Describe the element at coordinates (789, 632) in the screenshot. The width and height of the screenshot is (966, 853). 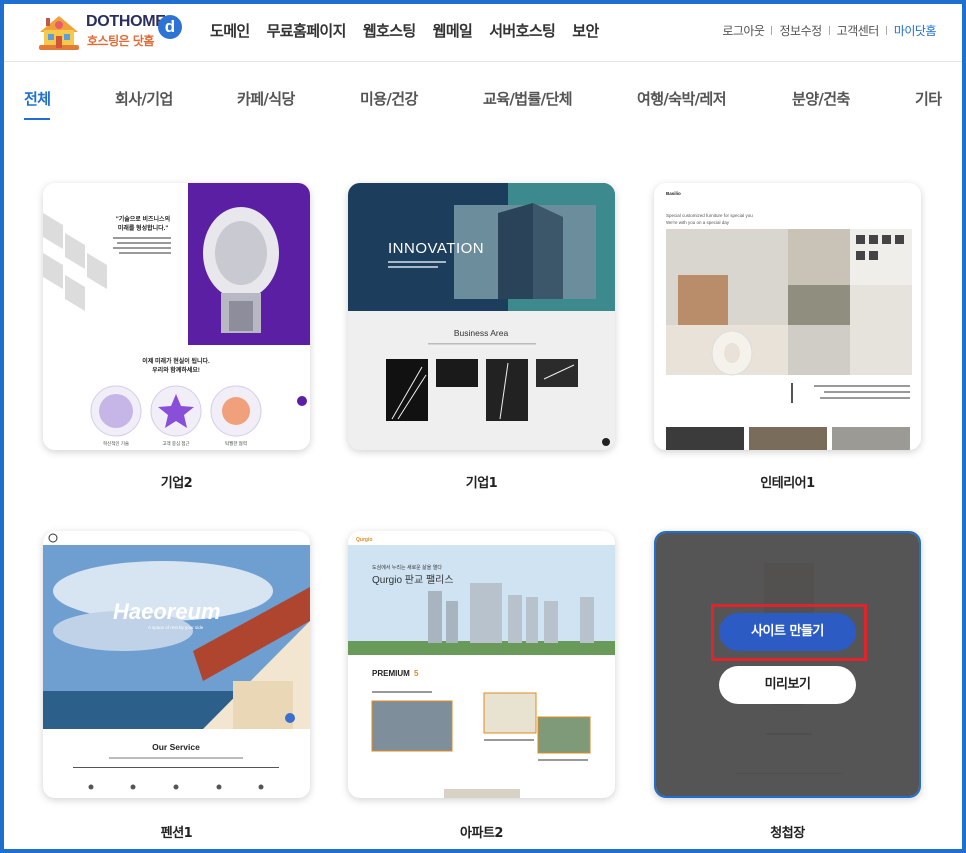
I see `highlight-box` at that location.